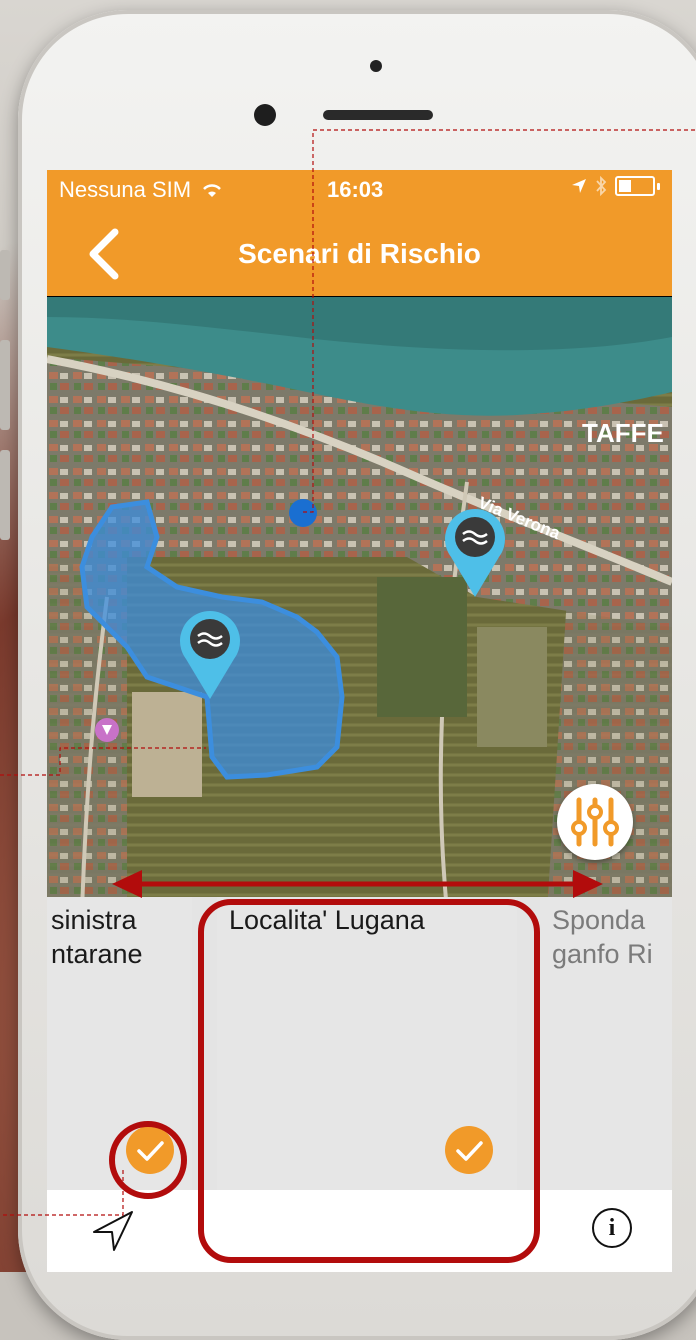 The image size is (696, 1340). I want to click on status-icons, so click(615, 186).